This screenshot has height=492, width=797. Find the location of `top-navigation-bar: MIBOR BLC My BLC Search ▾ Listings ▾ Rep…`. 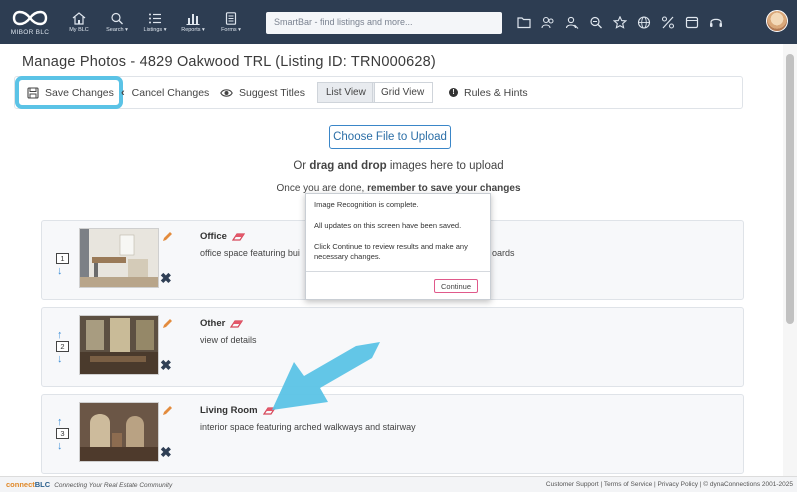

top-navigation-bar: MIBOR BLC My BLC Search ▾ Listings ▾ Rep… is located at coordinates (398, 22).